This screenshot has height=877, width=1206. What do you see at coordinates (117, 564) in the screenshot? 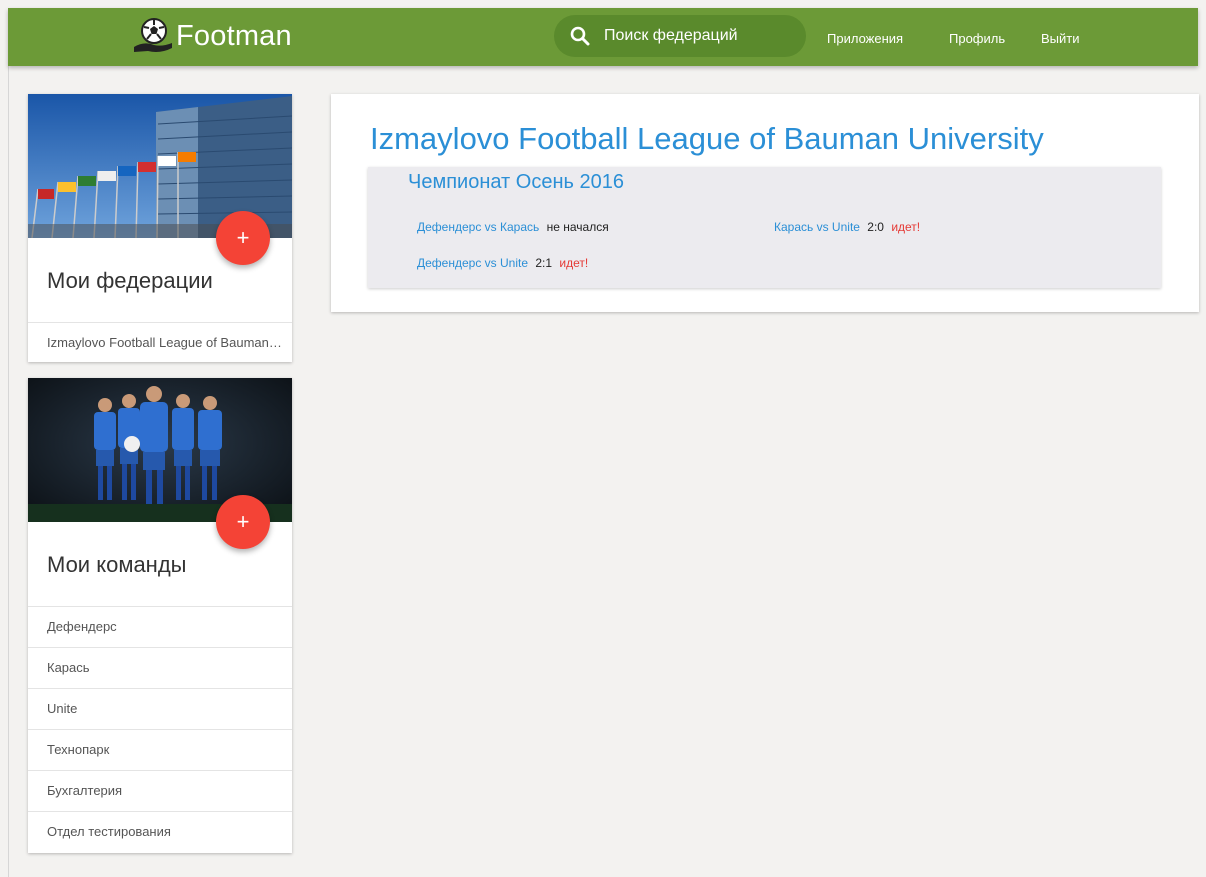
I see `teams-title: Мои команды` at bounding box center [117, 564].